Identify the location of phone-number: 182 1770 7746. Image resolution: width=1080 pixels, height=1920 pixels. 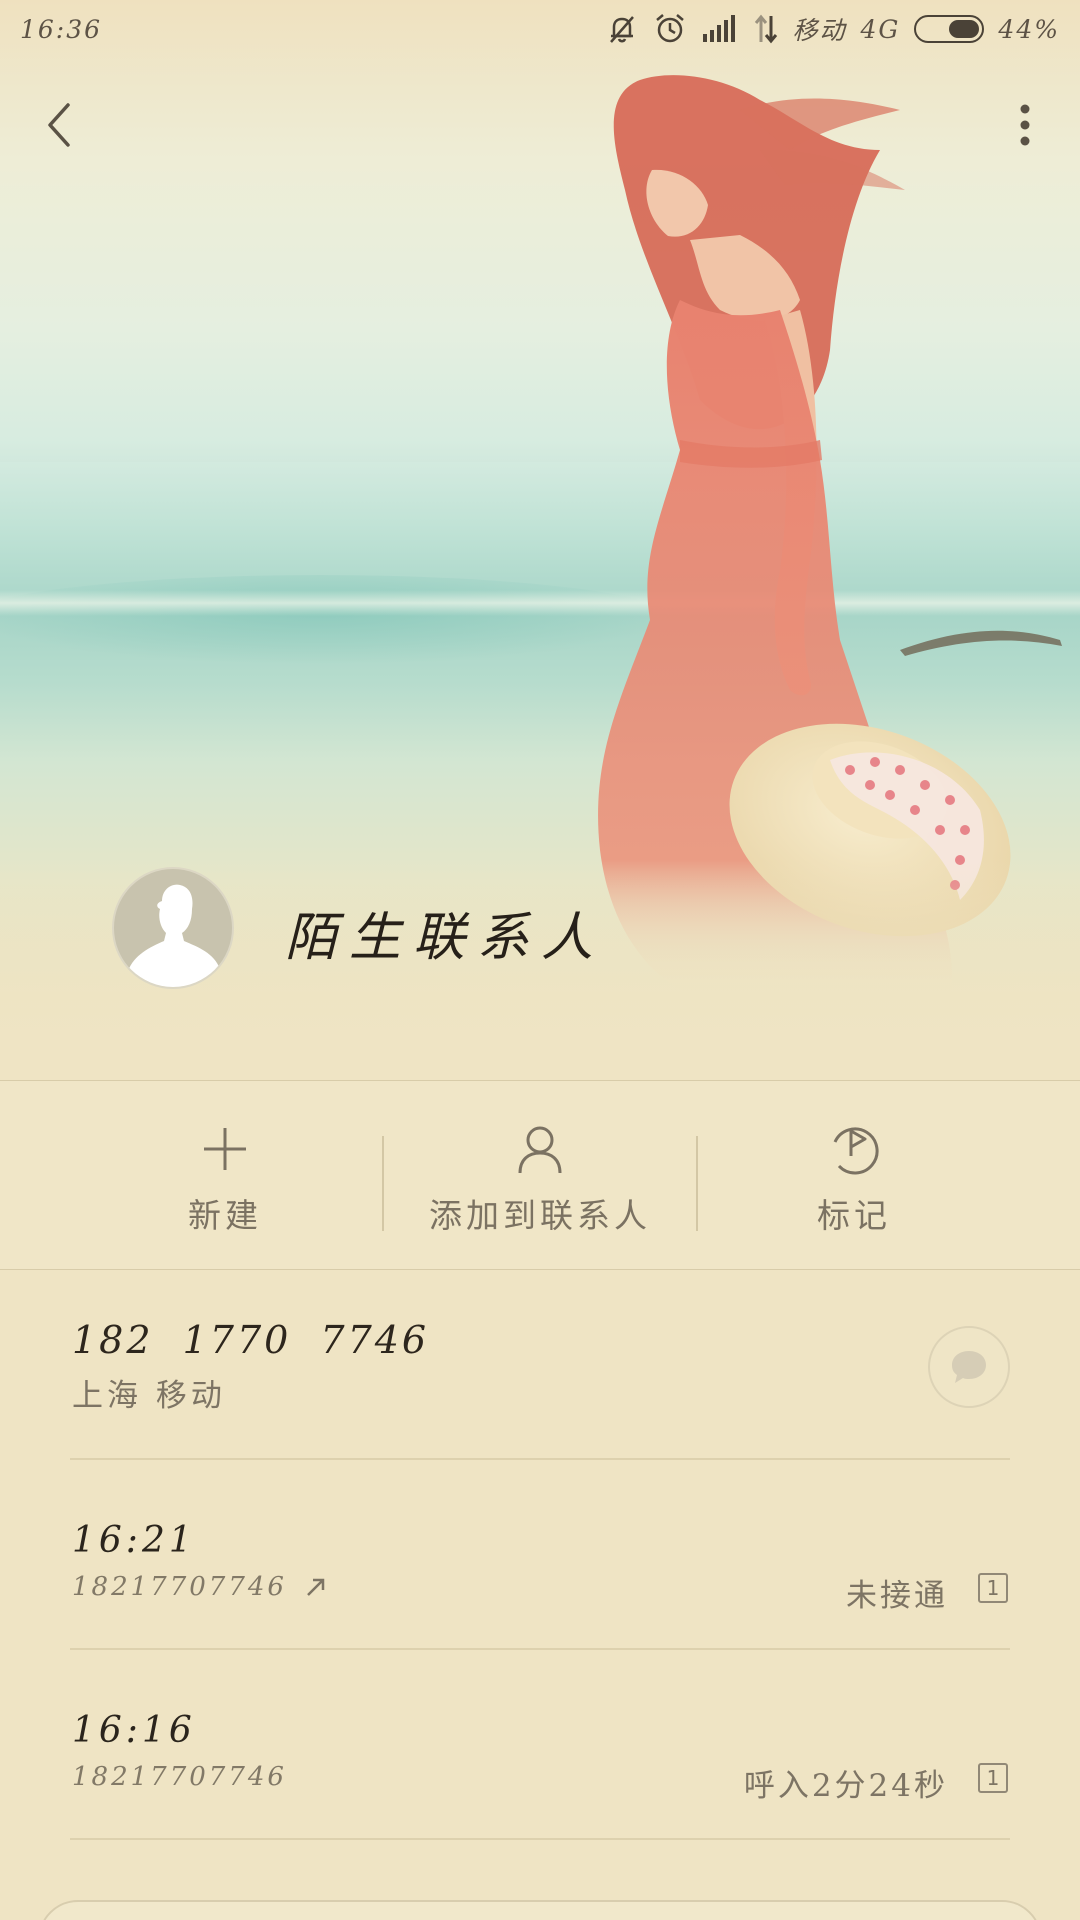
(251, 1340).